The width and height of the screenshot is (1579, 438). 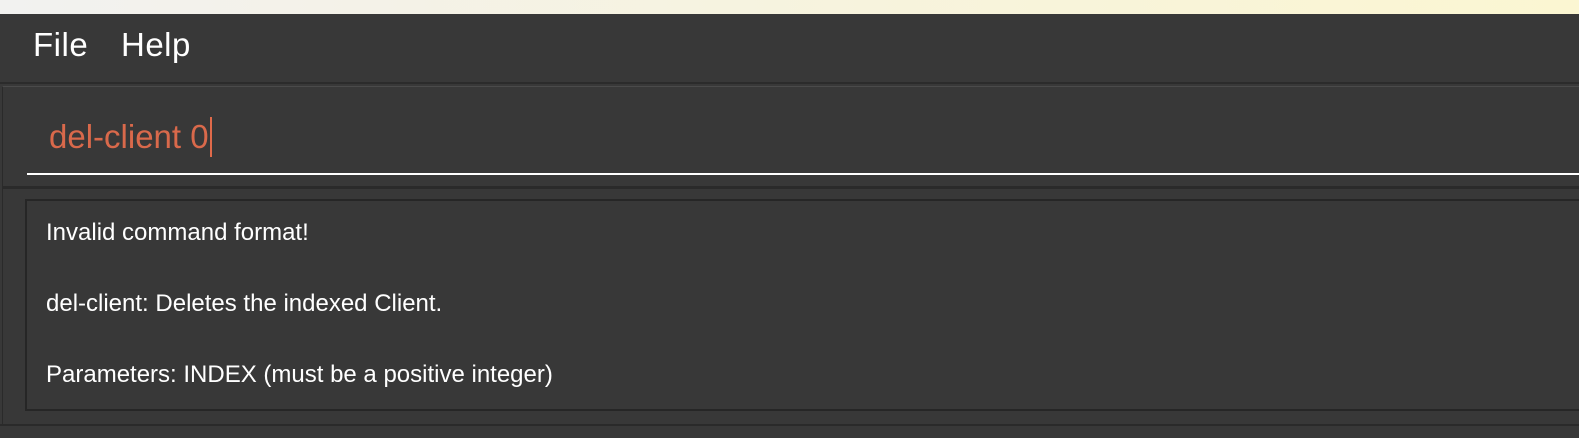 I want to click on window-title-strip, so click(x=789, y=7).